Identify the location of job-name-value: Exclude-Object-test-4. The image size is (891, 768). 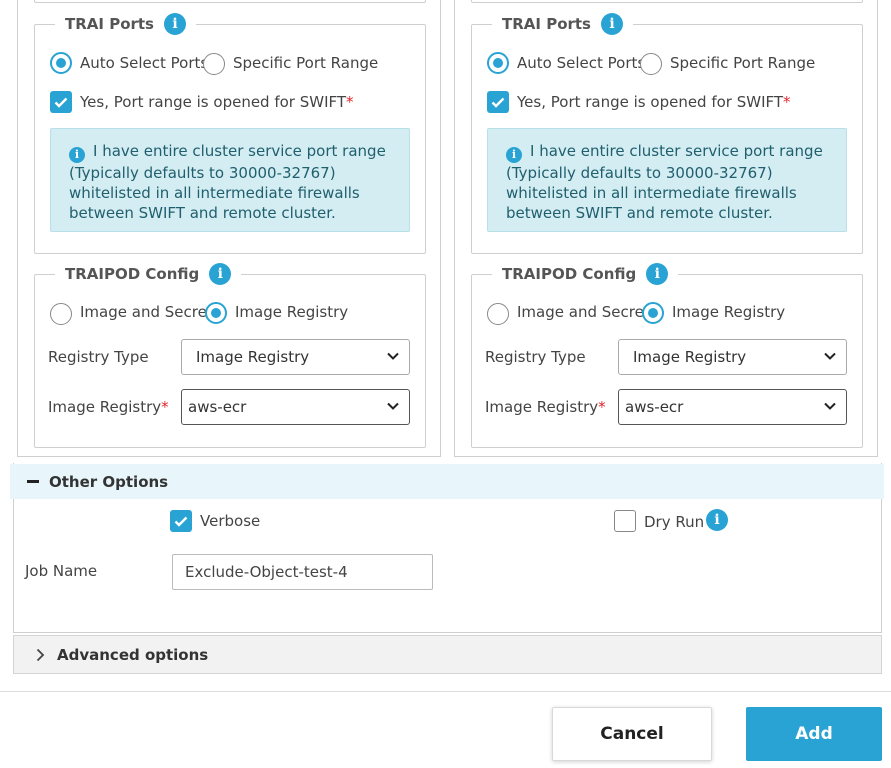
(266, 572).